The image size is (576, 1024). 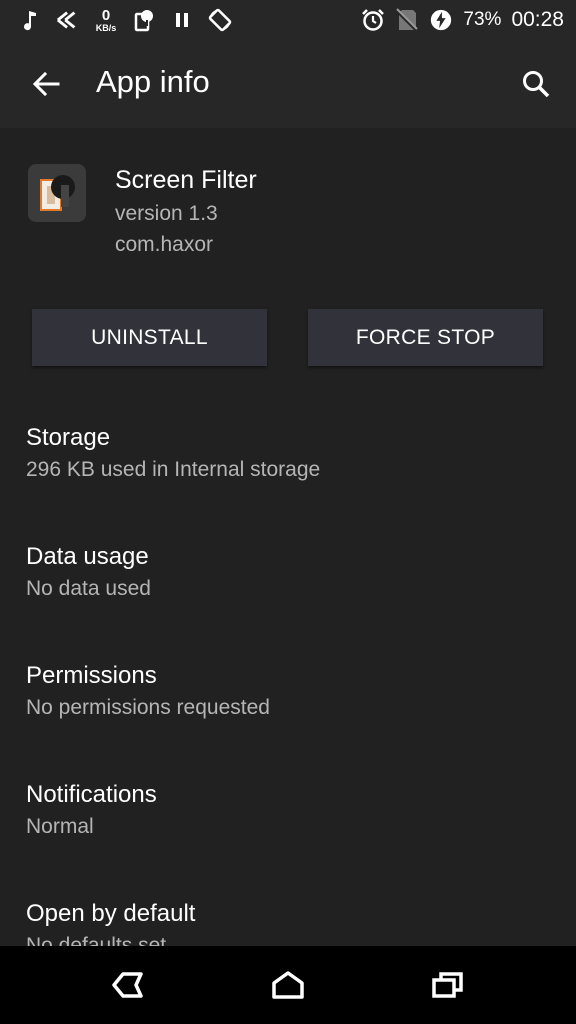 What do you see at coordinates (186, 180) in the screenshot?
I see `app-name: Screen Filter` at bounding box center [186, 180].